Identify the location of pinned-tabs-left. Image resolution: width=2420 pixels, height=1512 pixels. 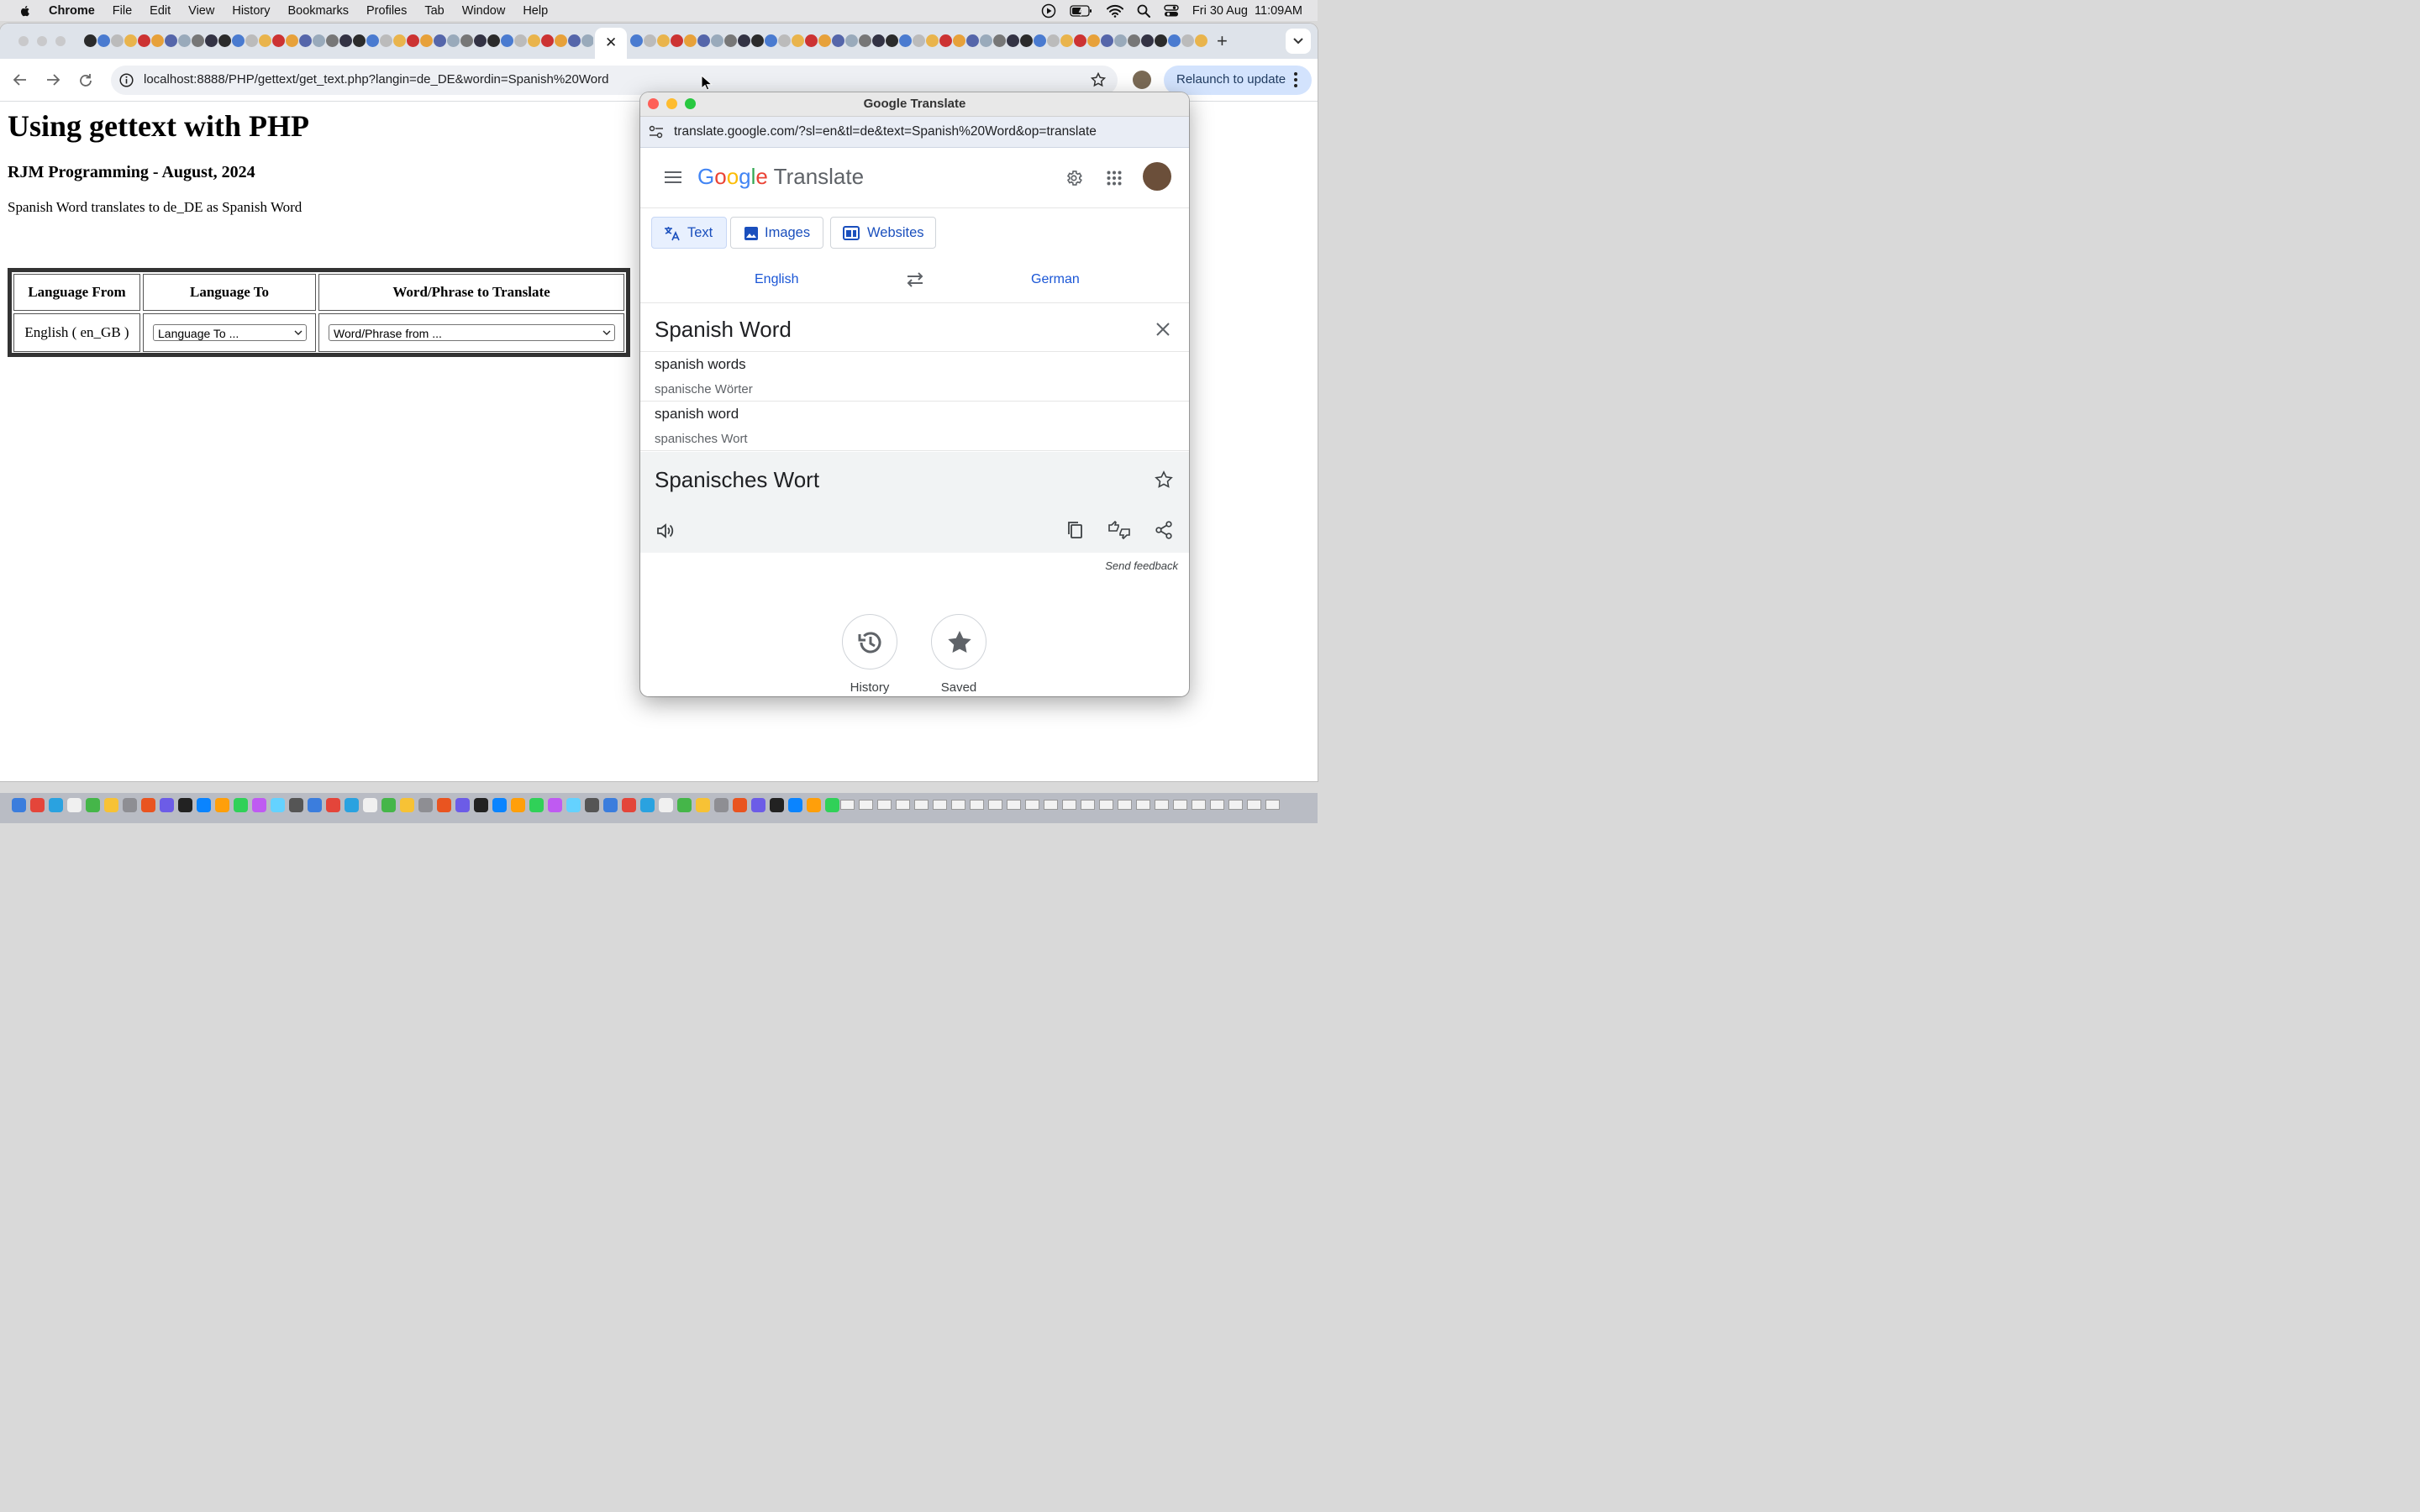
(338, 41).